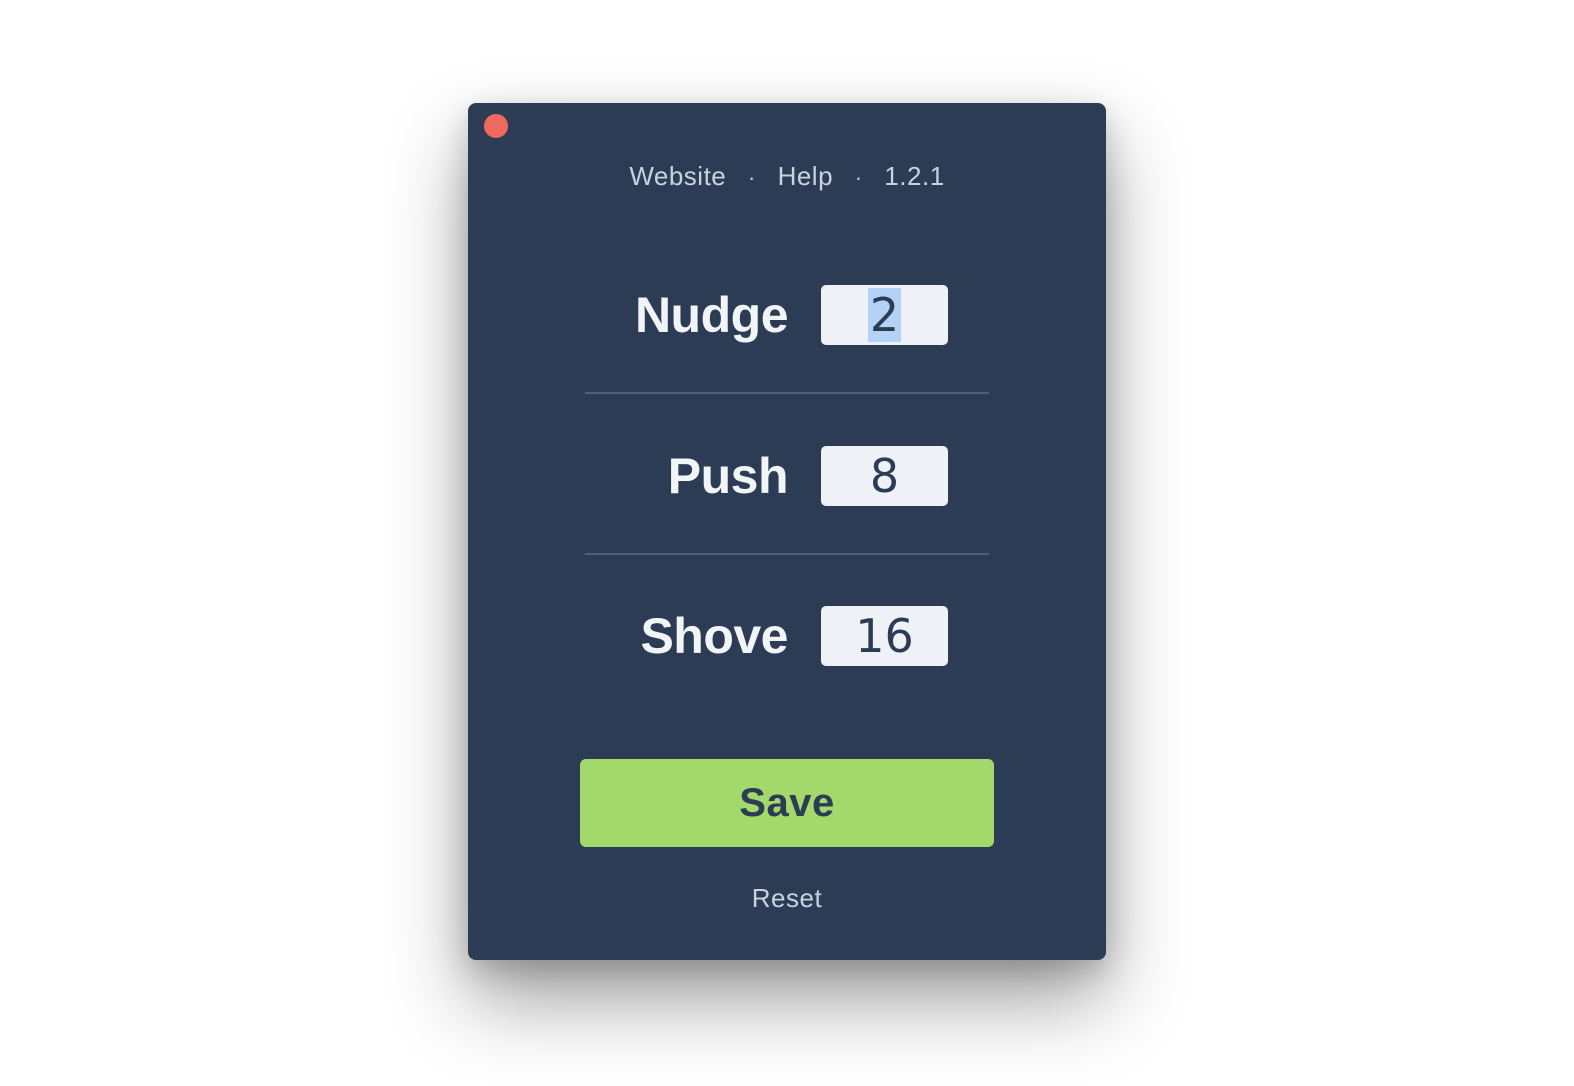  I want to click on shove-row: Shove 16, so click(787, 636).